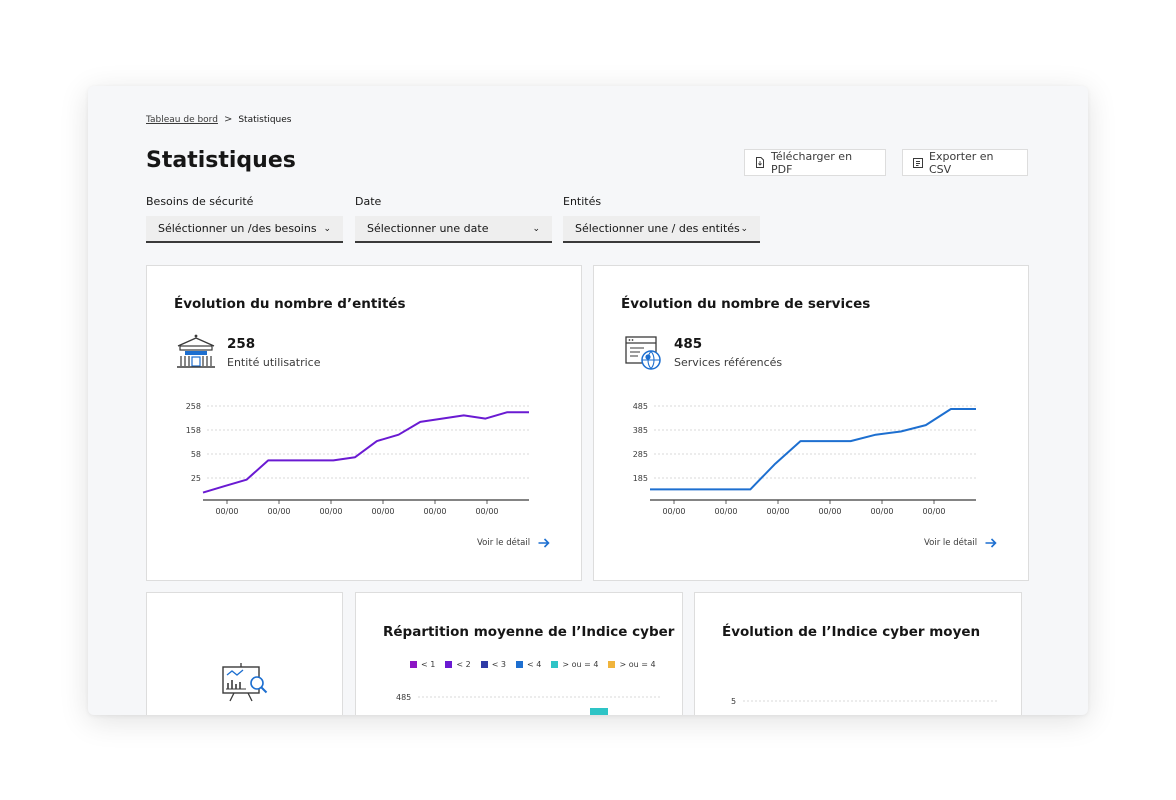  What do you see at coordinates (851, 632) in the screenshot?
I see `card-title: Évolution de l’Indice cyber moyen` at bounding box center [851, 632].